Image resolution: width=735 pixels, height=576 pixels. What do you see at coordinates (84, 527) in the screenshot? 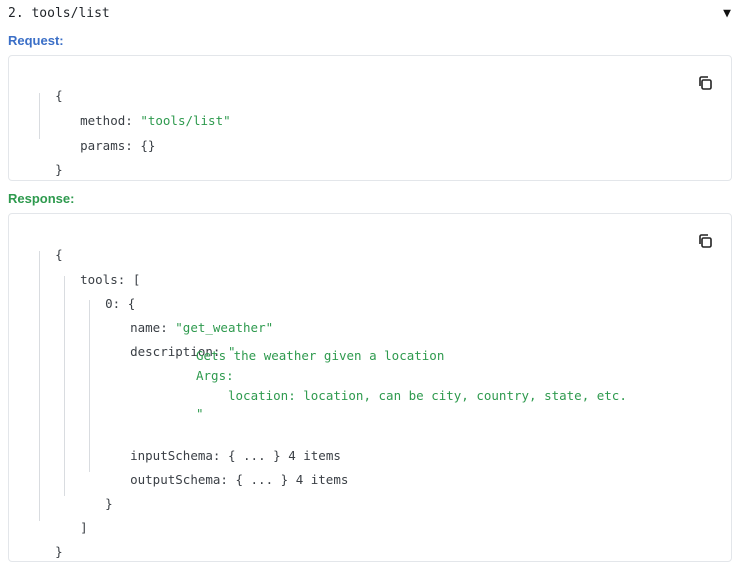
I see `tools-close-bracket: ]` at bounding box center [84, 527].